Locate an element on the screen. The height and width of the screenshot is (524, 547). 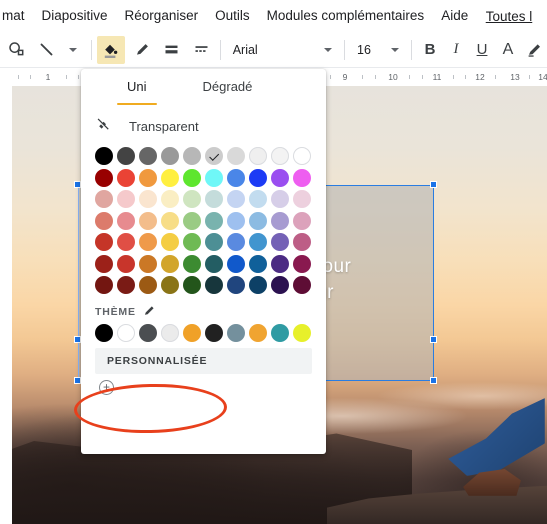
resize-handle-middle-left is located at coordinates (77, 339).